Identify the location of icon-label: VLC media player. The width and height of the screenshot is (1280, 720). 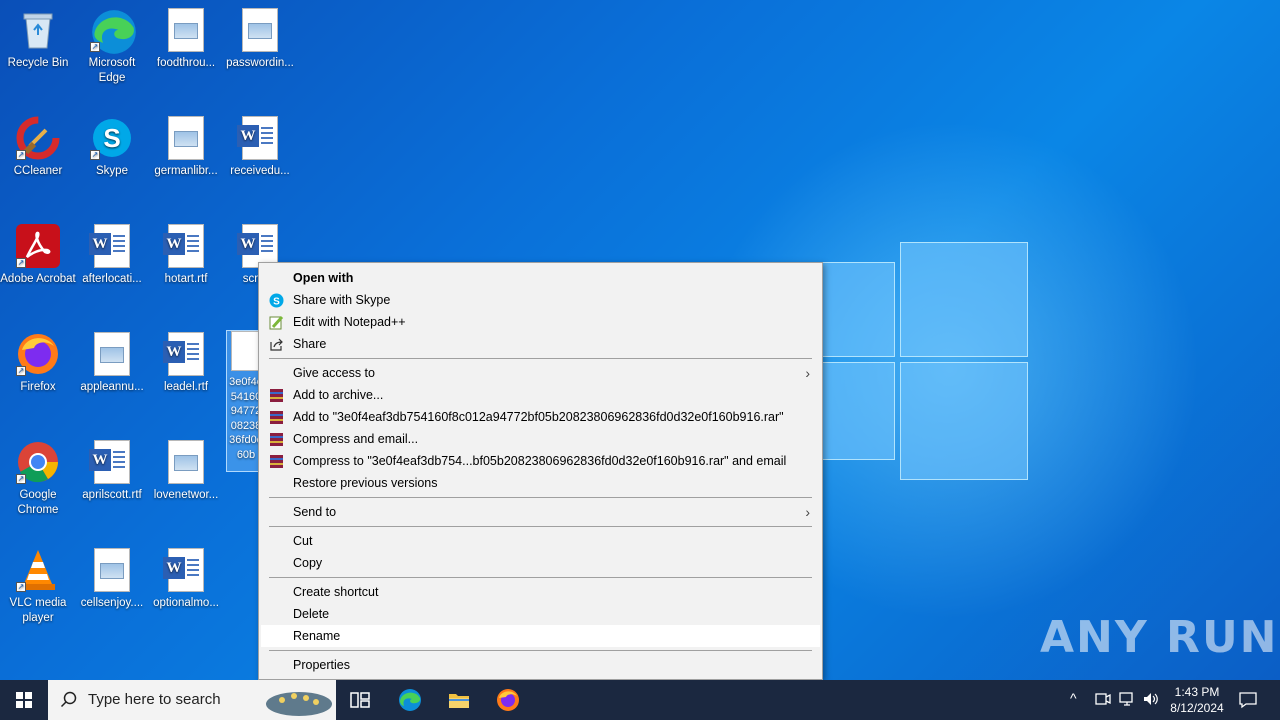
(38, 610).